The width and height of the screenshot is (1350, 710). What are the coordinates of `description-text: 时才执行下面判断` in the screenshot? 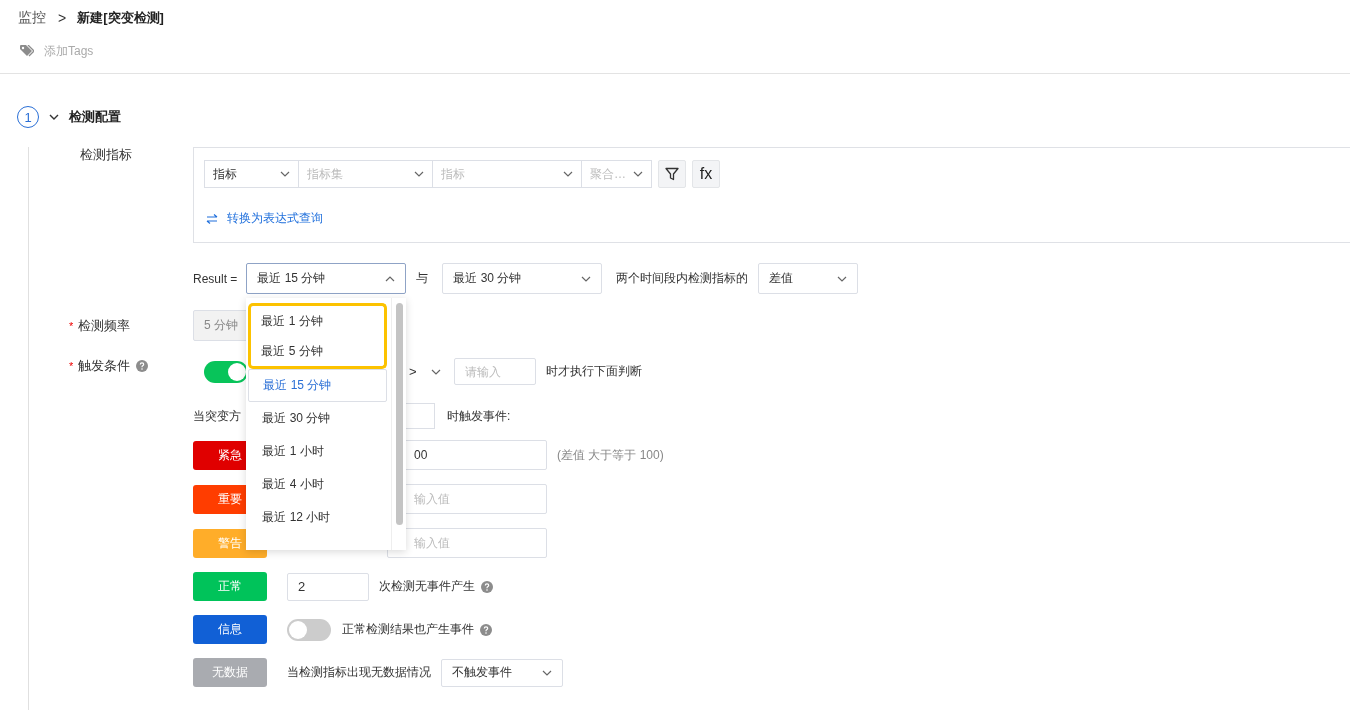 It's located at (593, 371).